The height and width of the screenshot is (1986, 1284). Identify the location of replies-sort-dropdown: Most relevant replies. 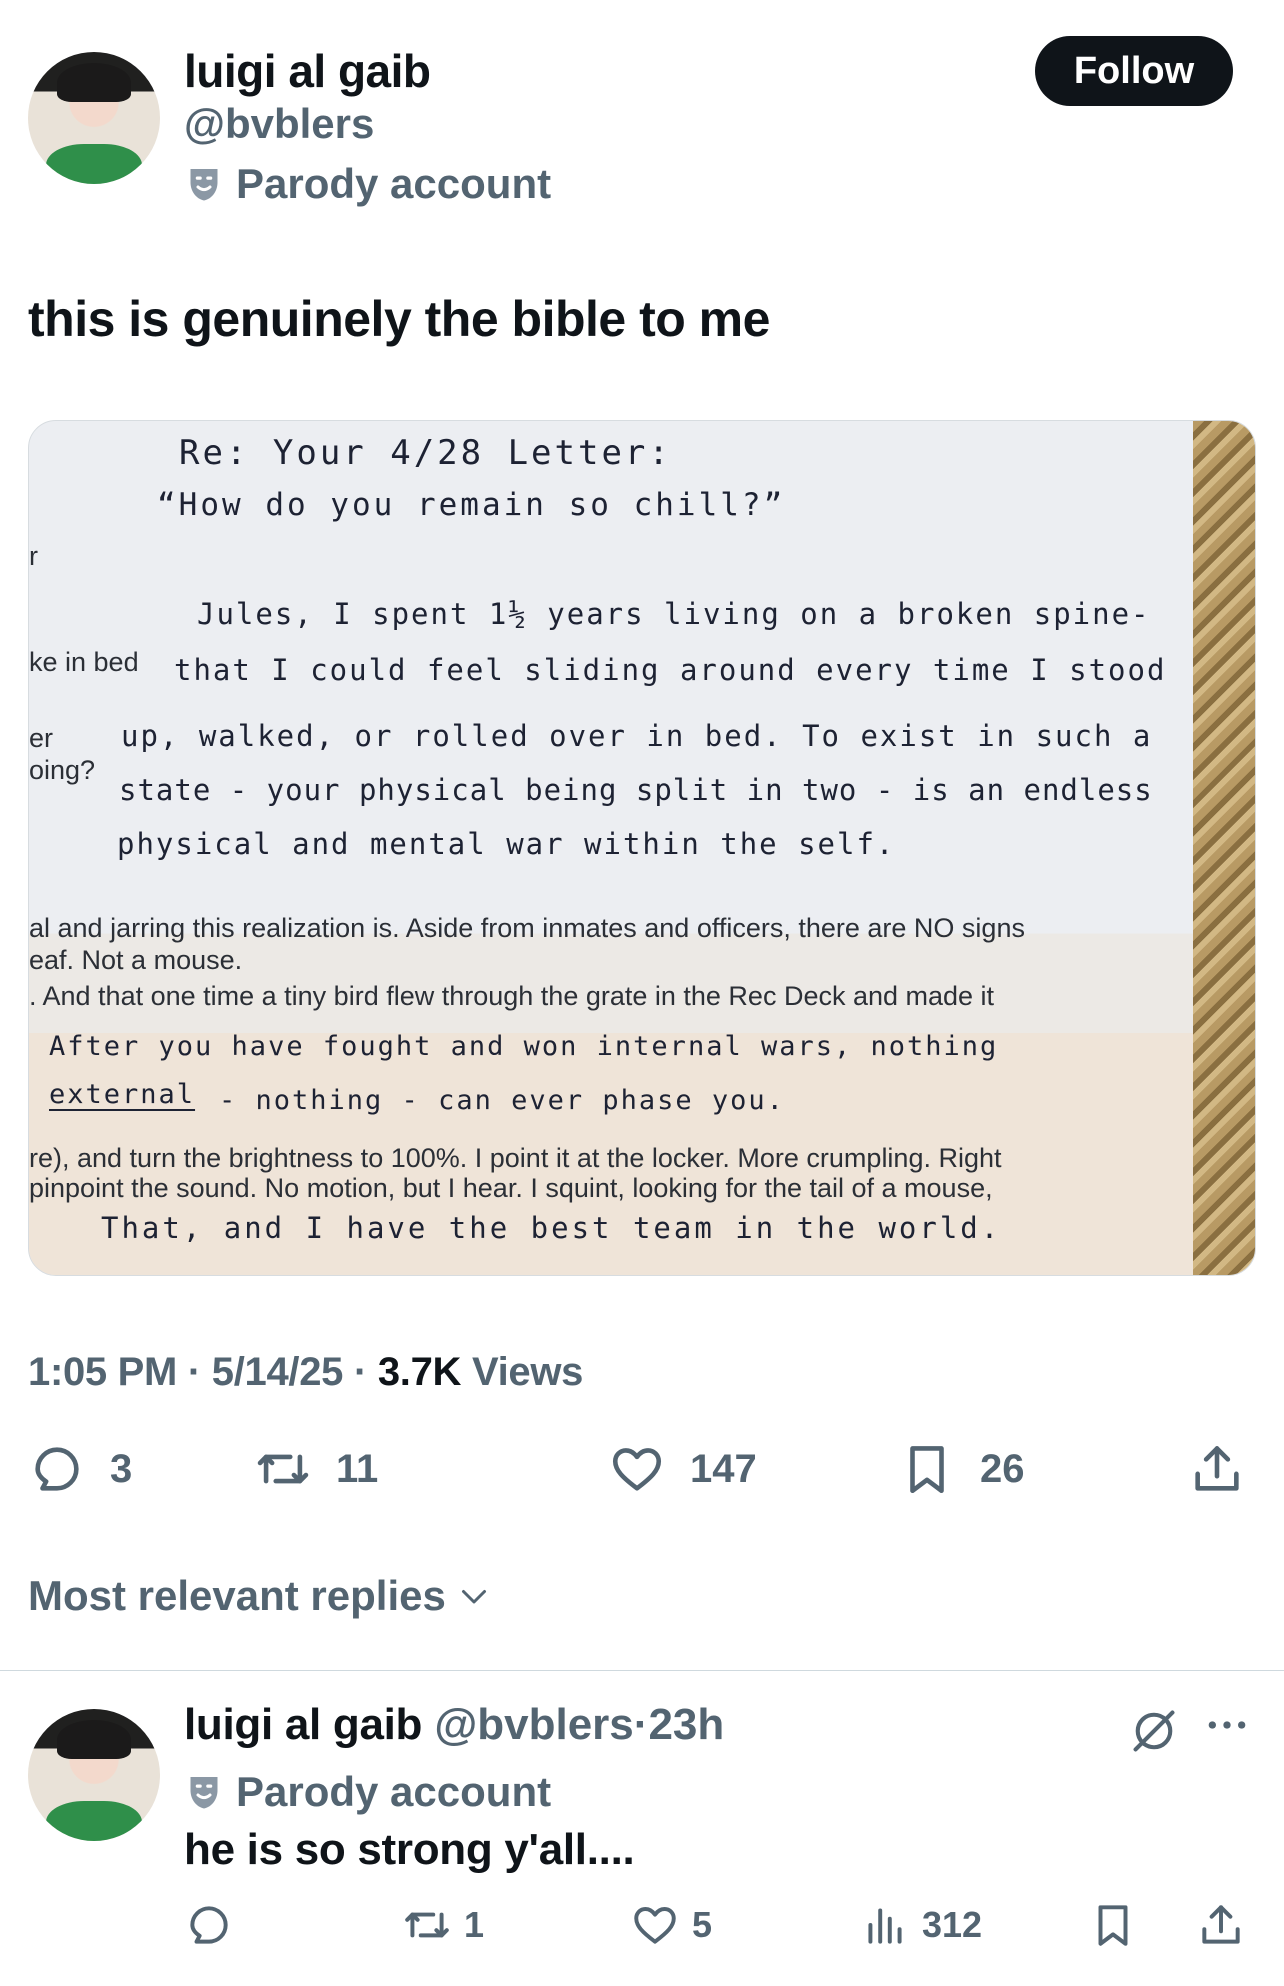
(260, 1596).